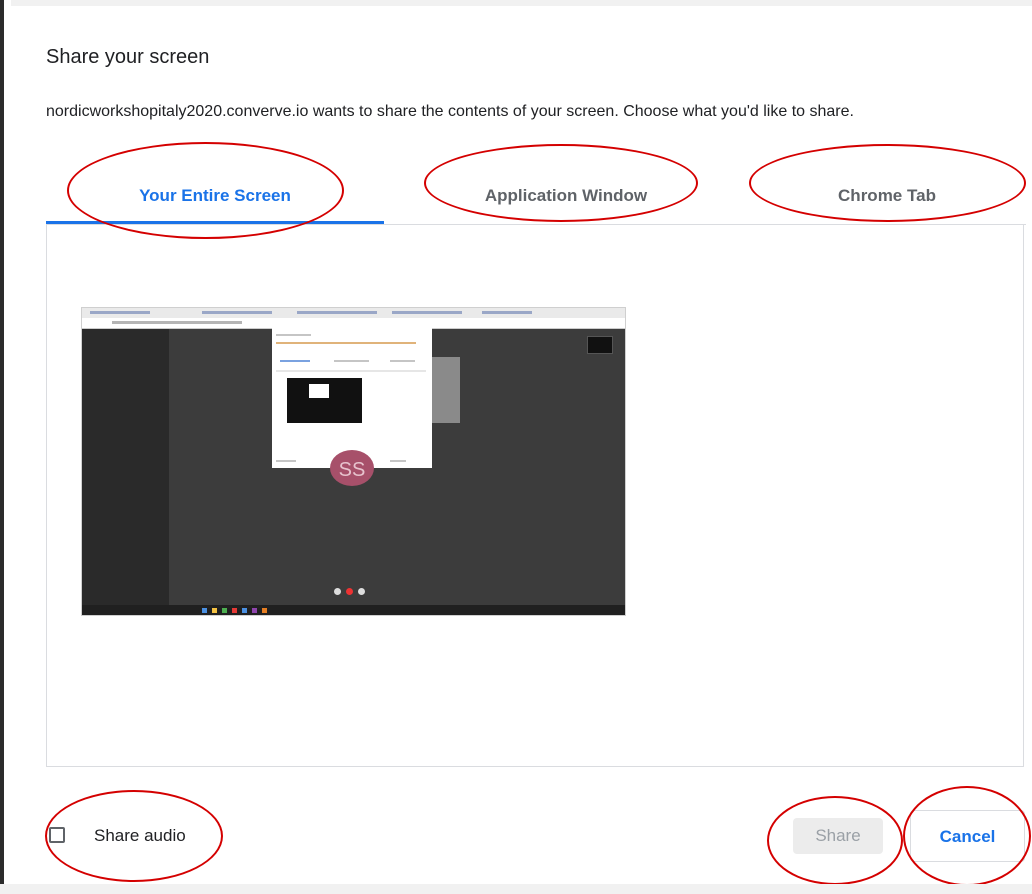  Describe the element at coordinates (57, 835) in the screenshot. I see `share-audio-checkbox` at that location.